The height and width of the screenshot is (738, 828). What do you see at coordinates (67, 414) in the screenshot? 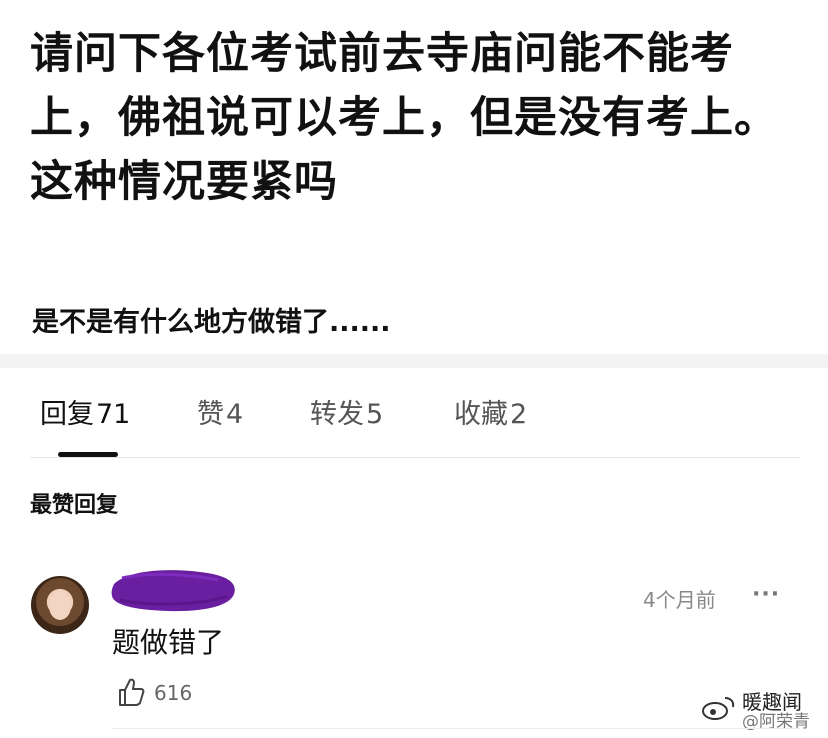
I see `tab-replies-label: 回复` at bounding box center [67, 414].